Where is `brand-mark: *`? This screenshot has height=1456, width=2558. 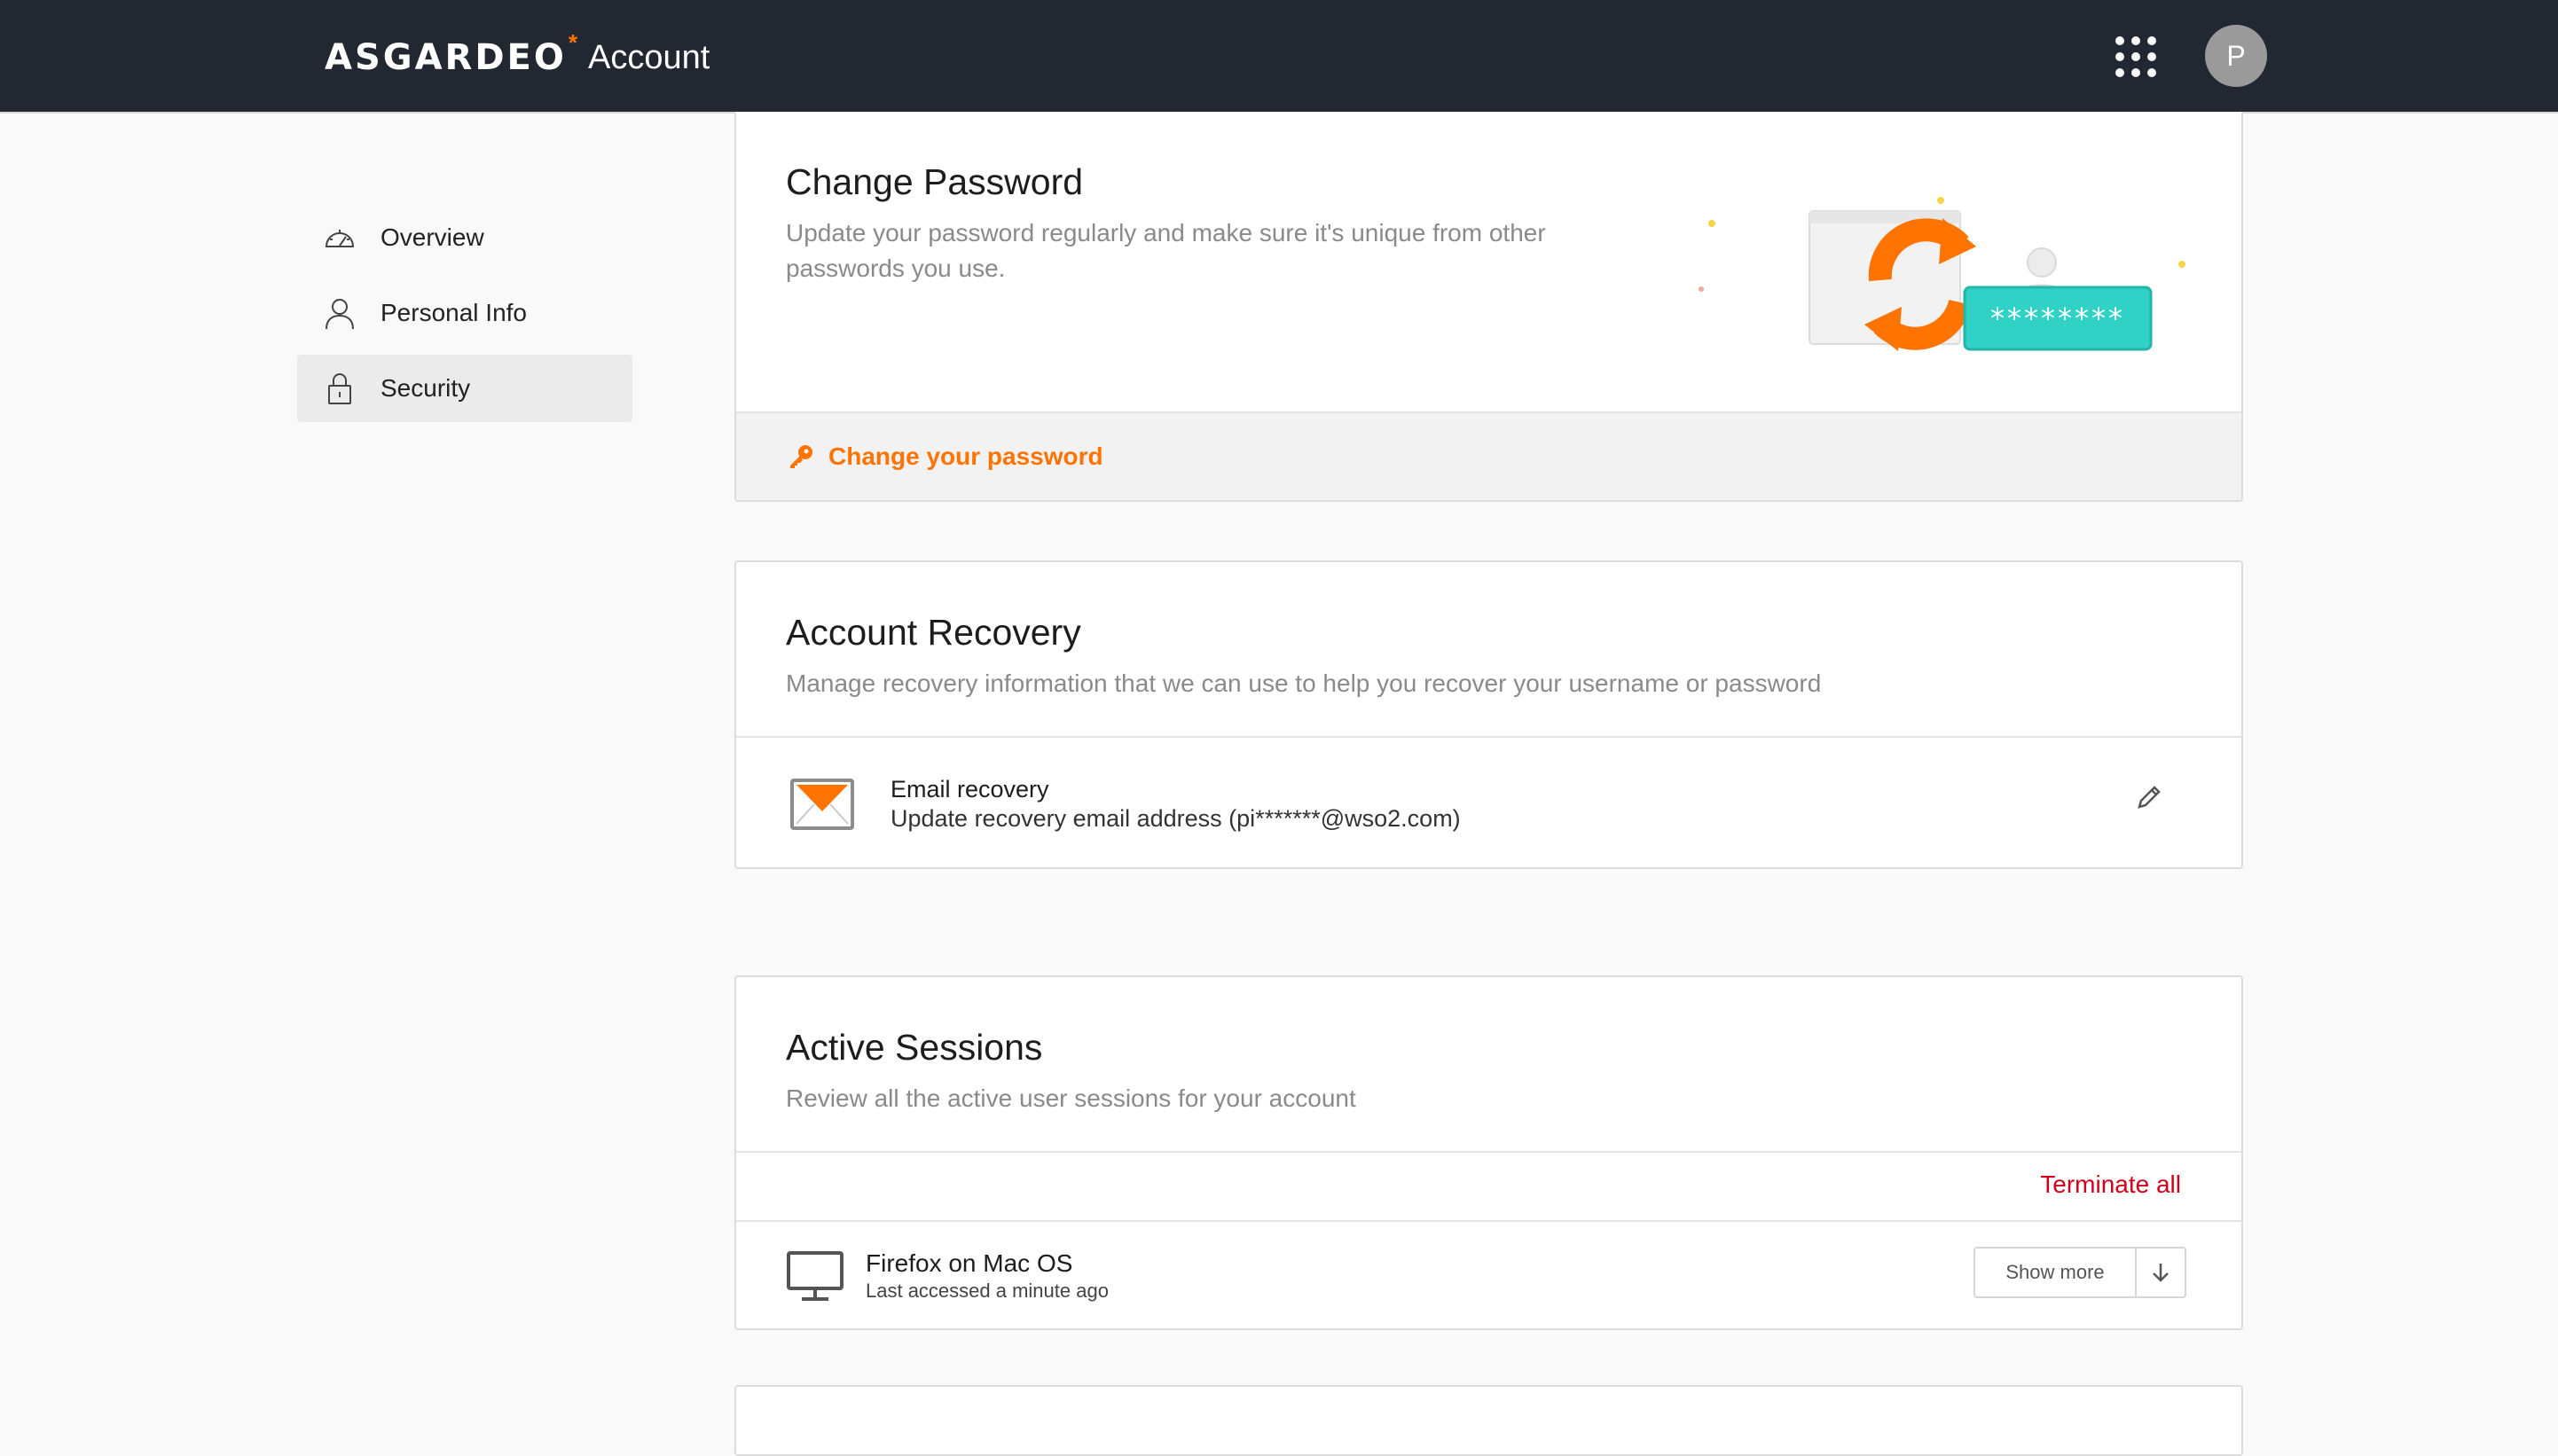
brand-mark: * is located at coordinates (573, 42).